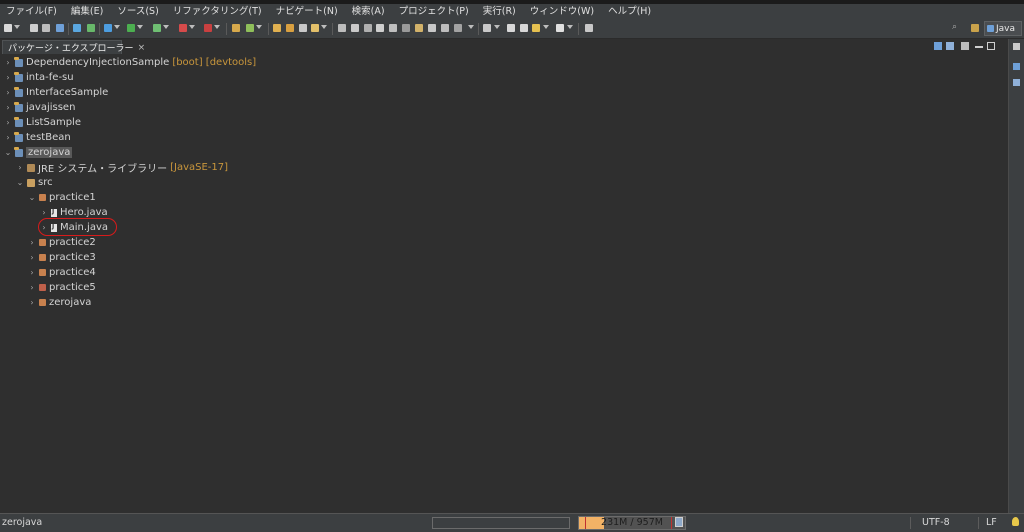  I want to click on new-class-dropdown-icon, so click(259, 27).